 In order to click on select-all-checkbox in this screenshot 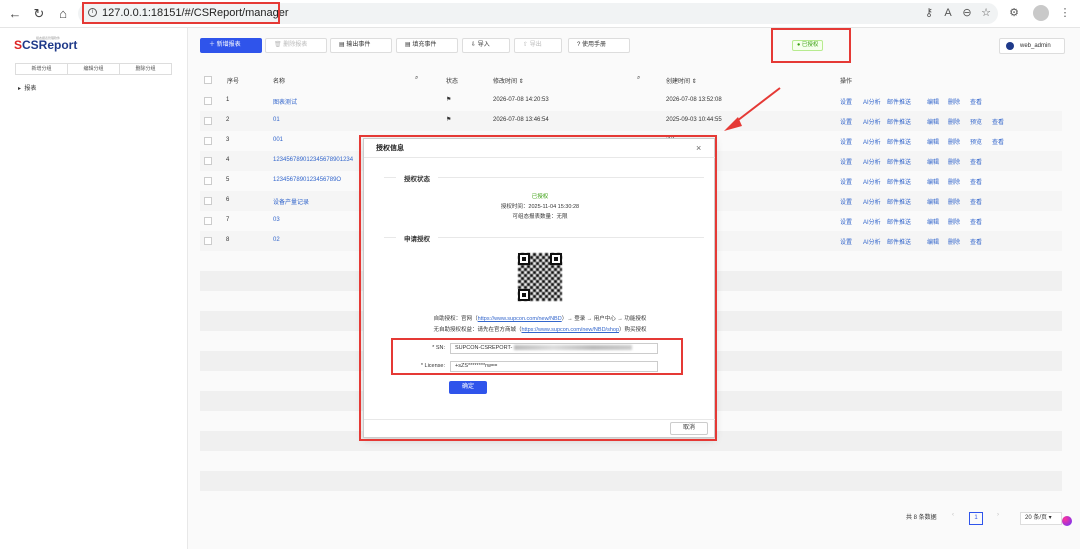, I will do `click(208, 80)`.